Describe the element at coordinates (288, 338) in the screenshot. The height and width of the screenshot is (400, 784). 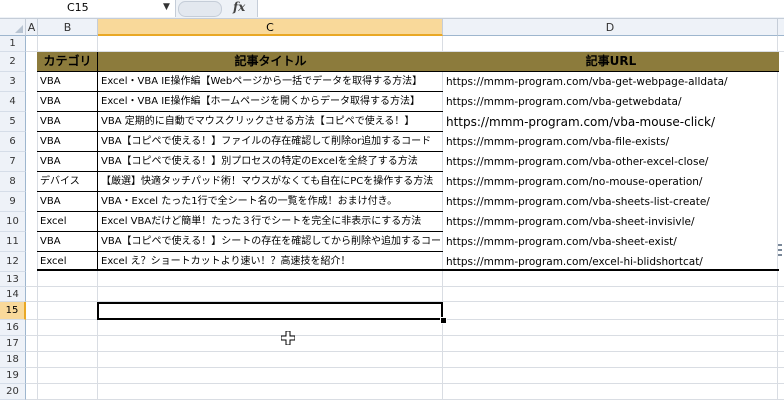
I see `cell-select-cursor-icon` at that location.